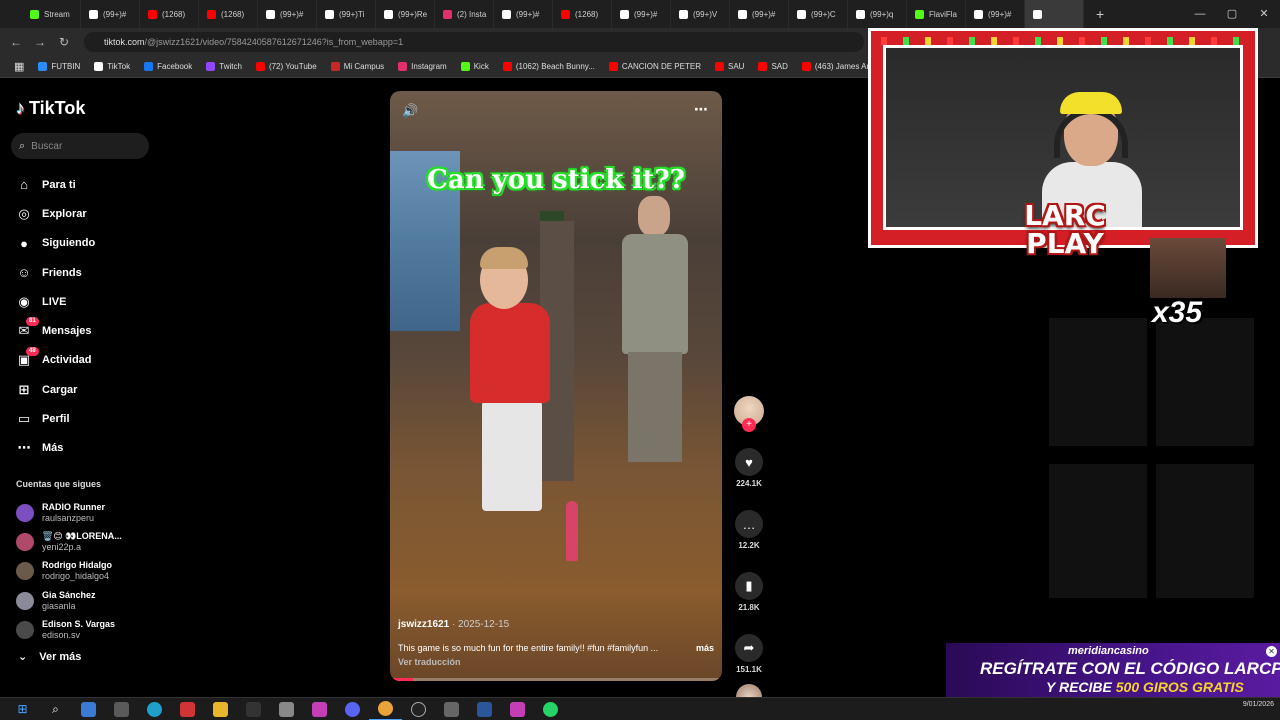 This screenshot has width=1280, height=720. What do you see at coordinates (69, 600) in the screenshot?
I see `followed-account: Gia Sánchez giasanla` at bounding box center [69, 600].